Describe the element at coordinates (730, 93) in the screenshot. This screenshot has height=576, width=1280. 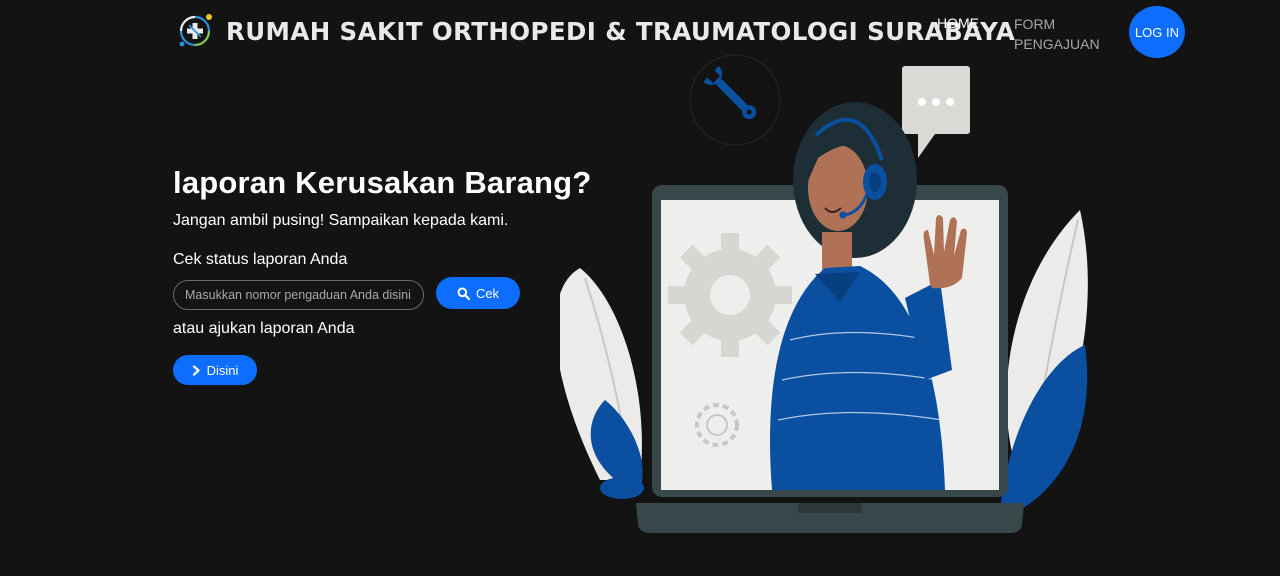
I see `wrench-icon` at that location.